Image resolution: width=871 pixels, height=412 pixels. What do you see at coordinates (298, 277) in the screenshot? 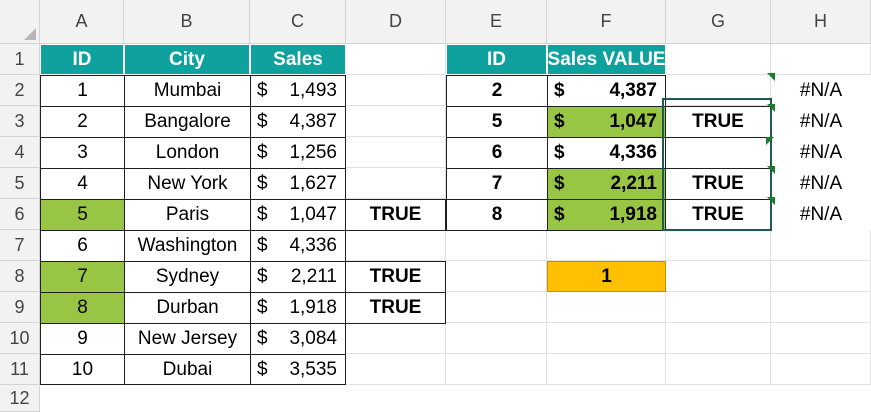
I see `table1-sales-7: $2,211` at bounding box center [298, 277].